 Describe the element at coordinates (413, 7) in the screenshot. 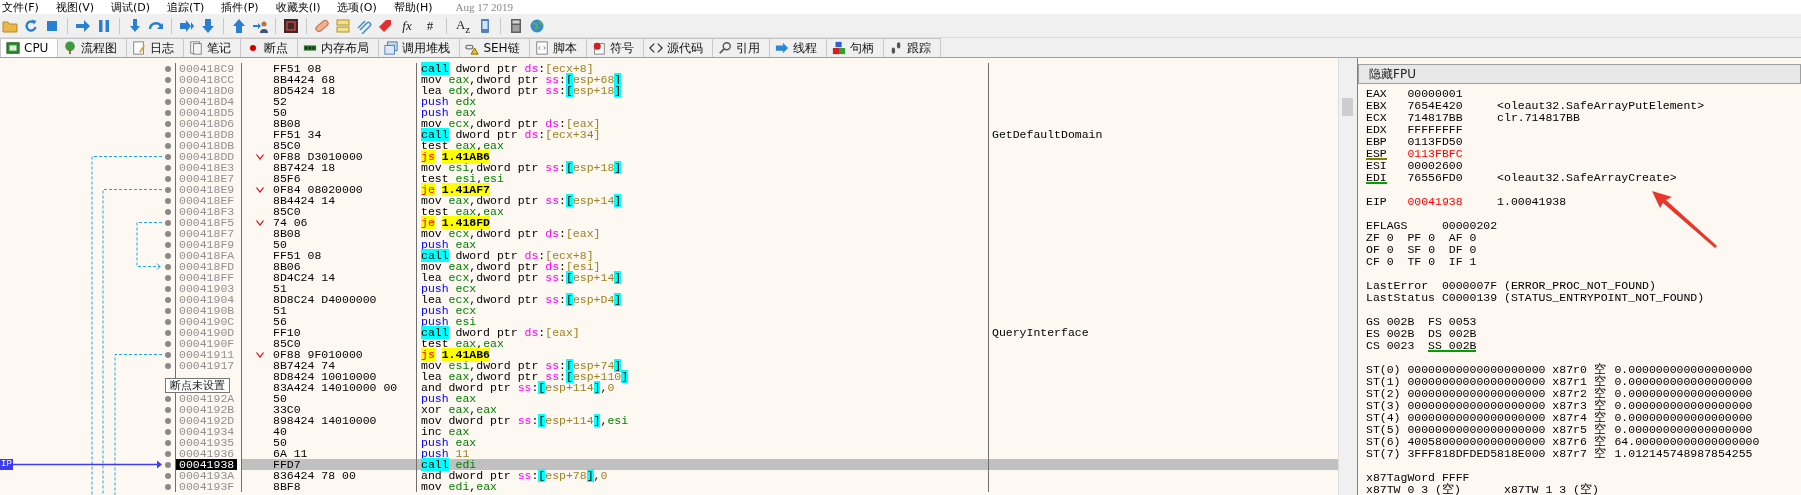

I see `menu-item: 帮助(H)` at that location.